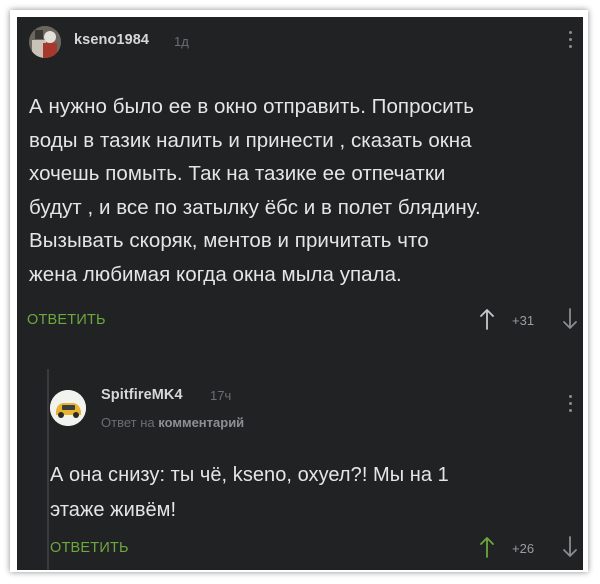 The height and width of the screenshot is (584, 600). I want to click on reply-to-prefix: Ответ на, so click(128, 422).